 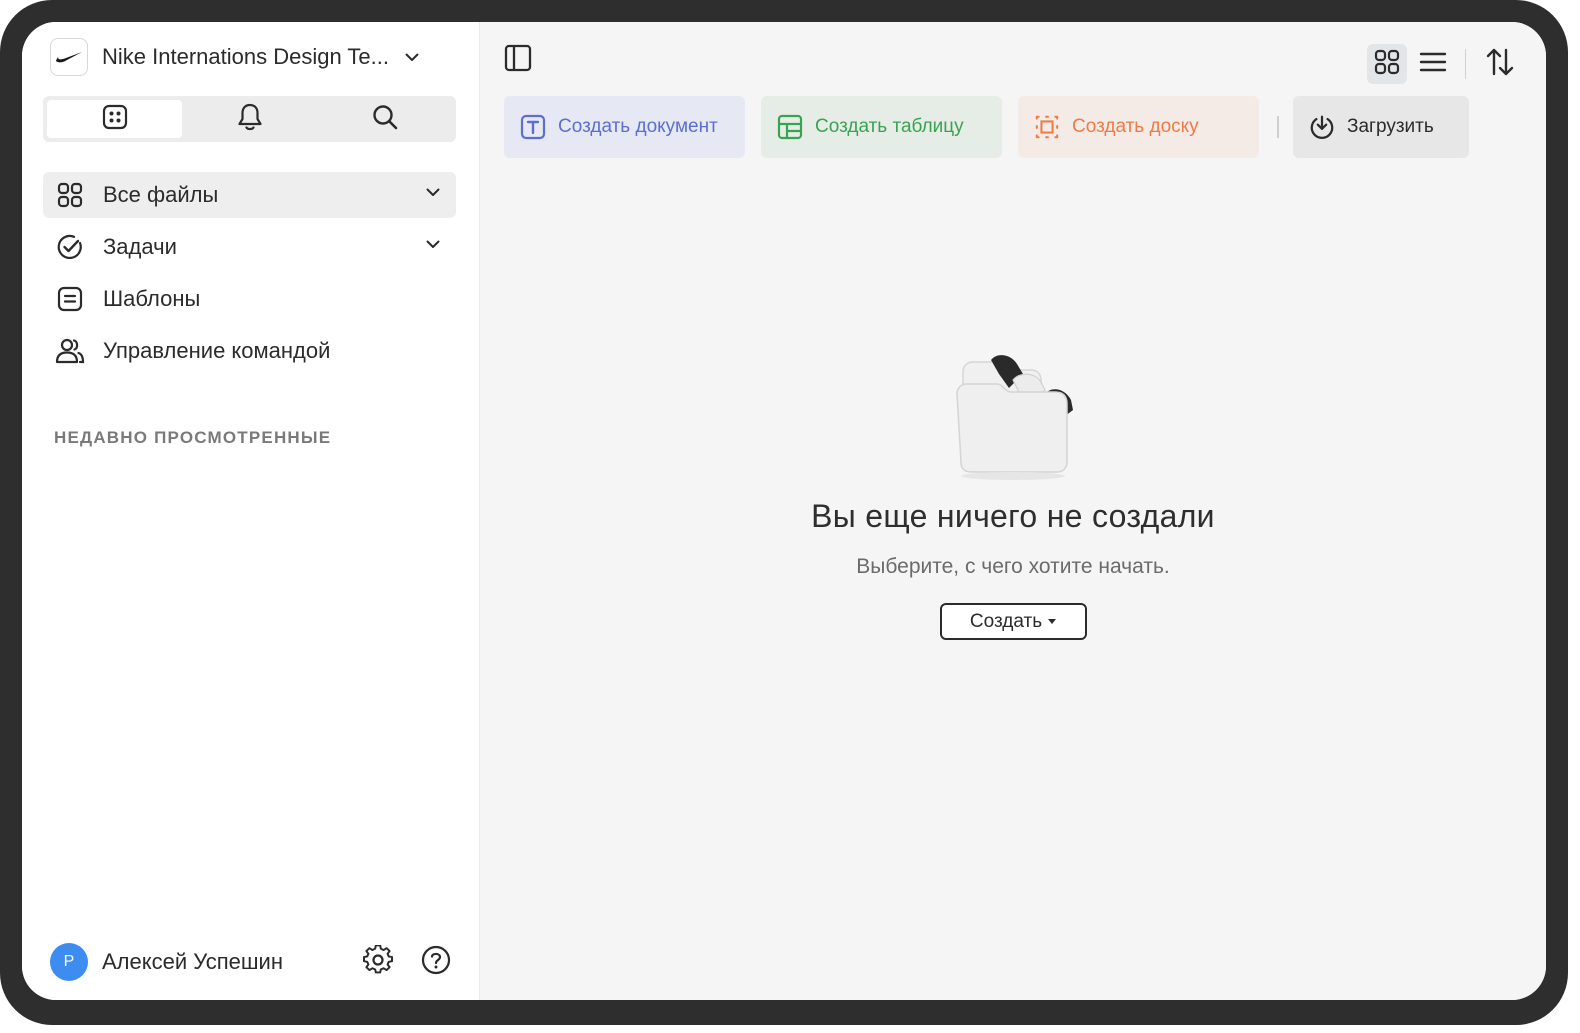 What do you see at coordinates (1013, 566) in the screenshot?
I see `empty-state-subtitle: Выберите, с чего хотите начать.` at bounding box center [1013, 566].